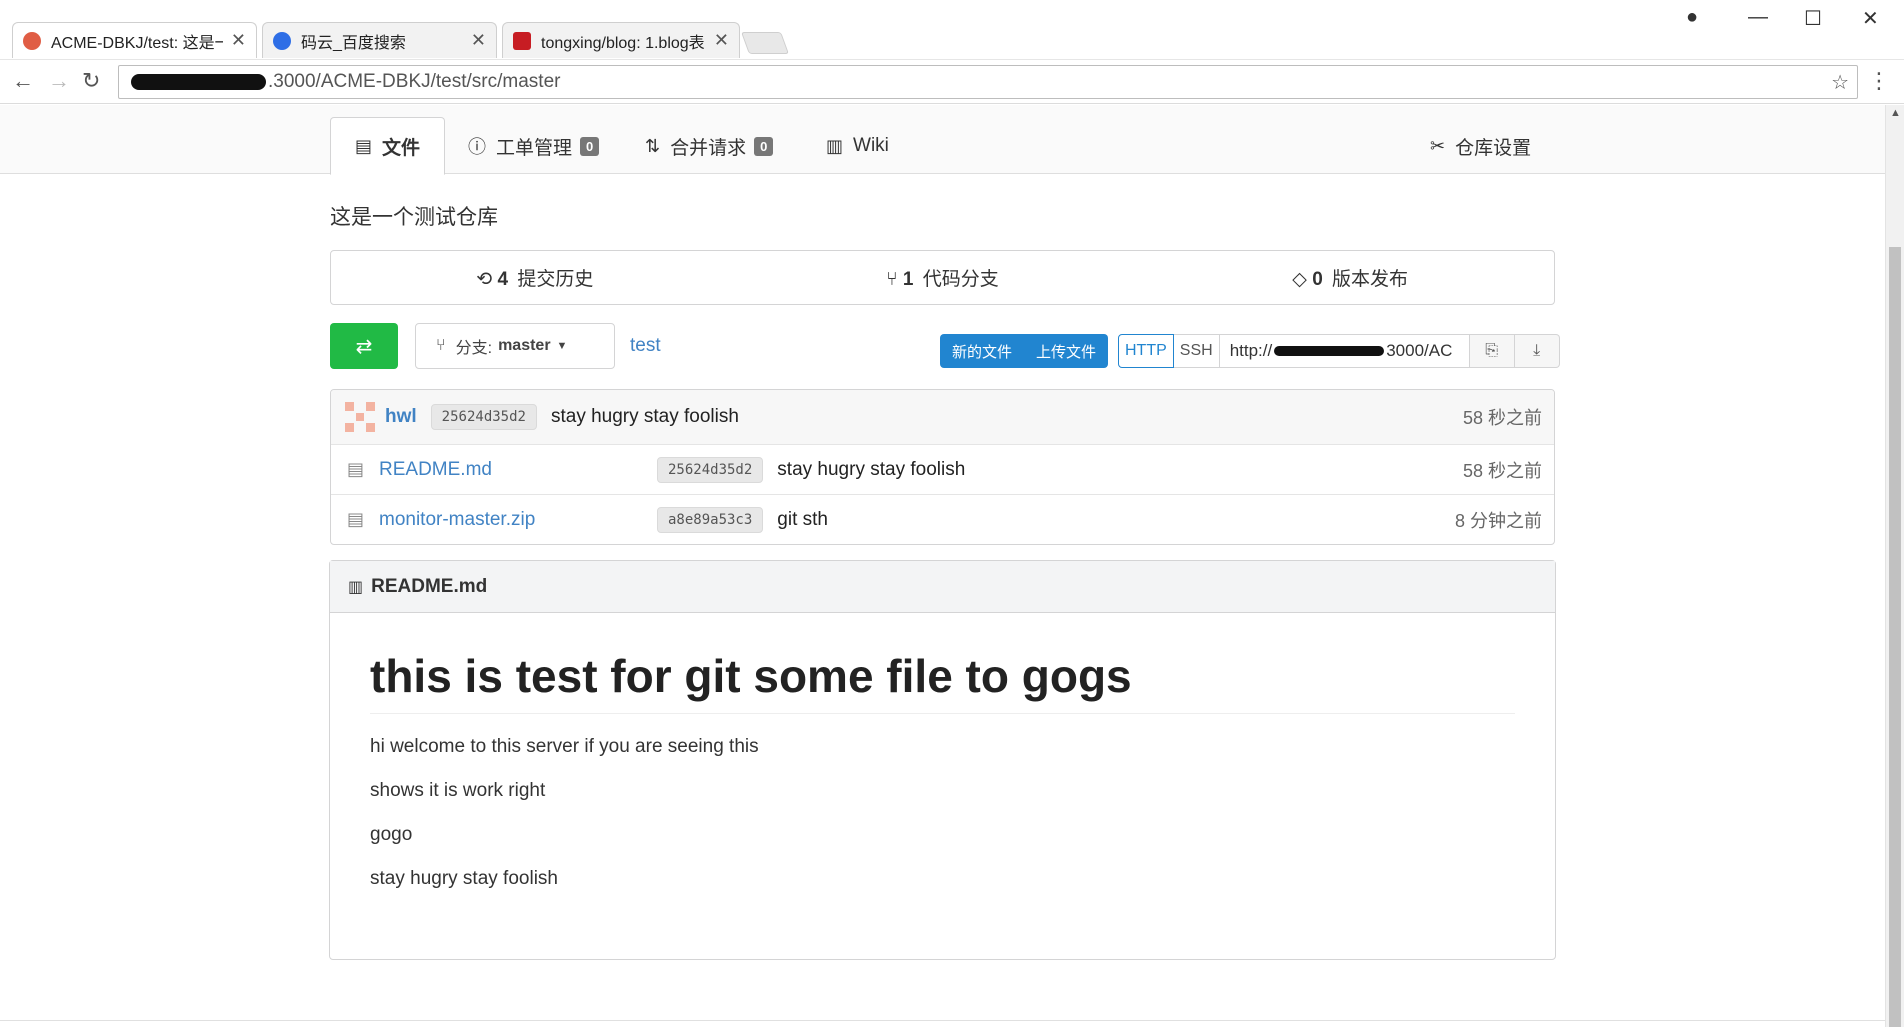 The image size is (1904, 1027). Describe the element at coordinates (1299, 279) in the screenshot. I see `tag-icon: ◇` at that location.